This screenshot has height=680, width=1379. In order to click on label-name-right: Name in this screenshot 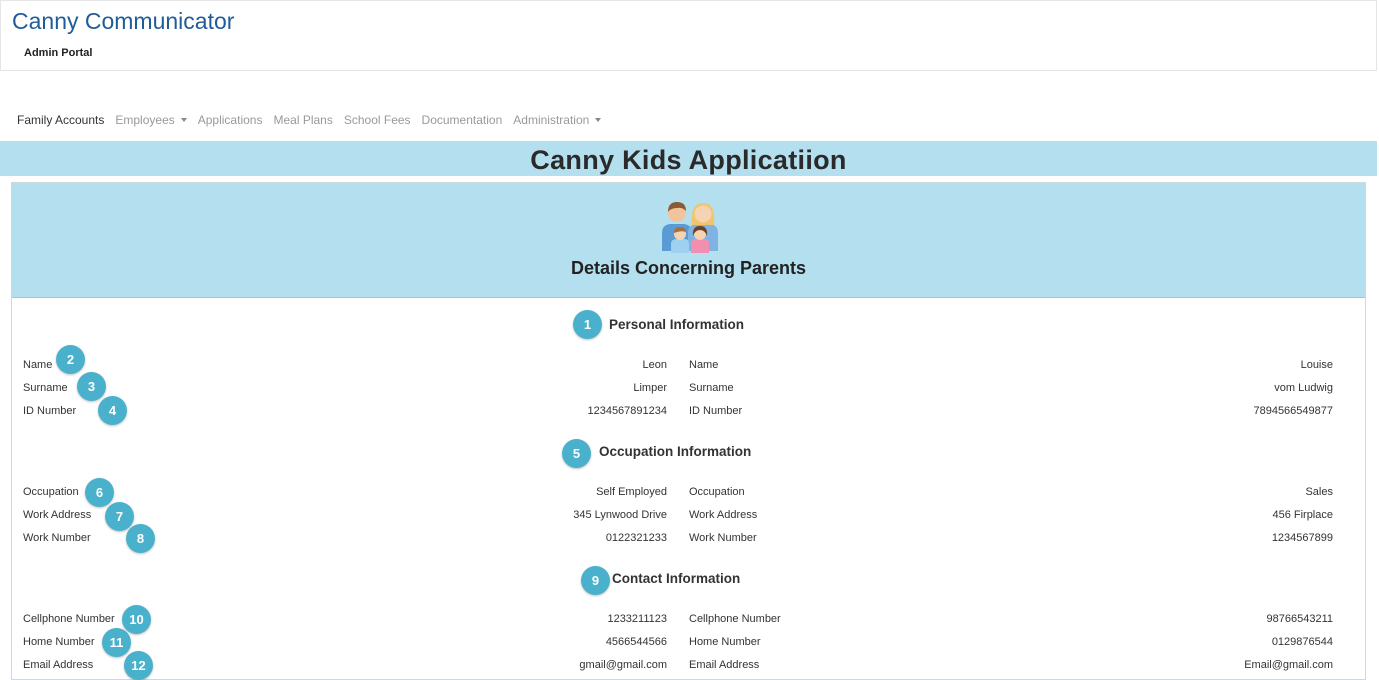, I will do `click(704, 365)`.